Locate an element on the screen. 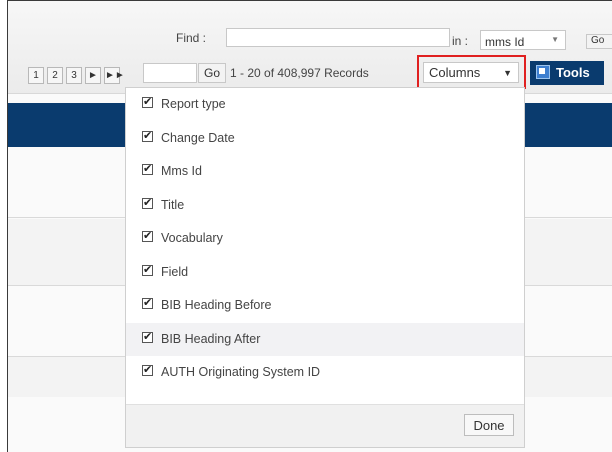  column-option-vocabulary: ✔ Vocabulary is located at coordinates (325, 239).